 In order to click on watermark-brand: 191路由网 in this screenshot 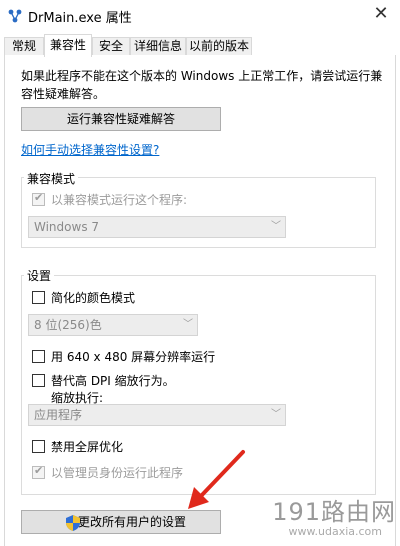, I will do `click(334, 512)`.